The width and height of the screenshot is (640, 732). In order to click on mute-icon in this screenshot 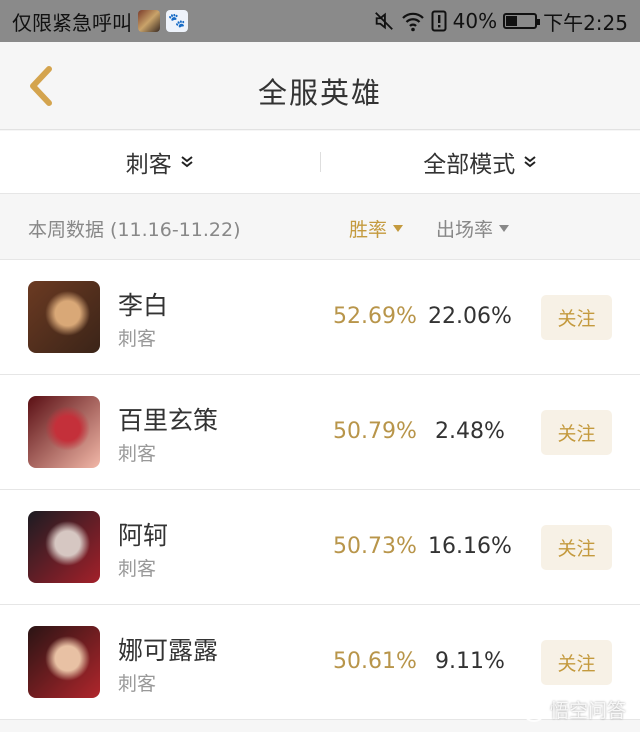, I will do `click(383, 21)`.